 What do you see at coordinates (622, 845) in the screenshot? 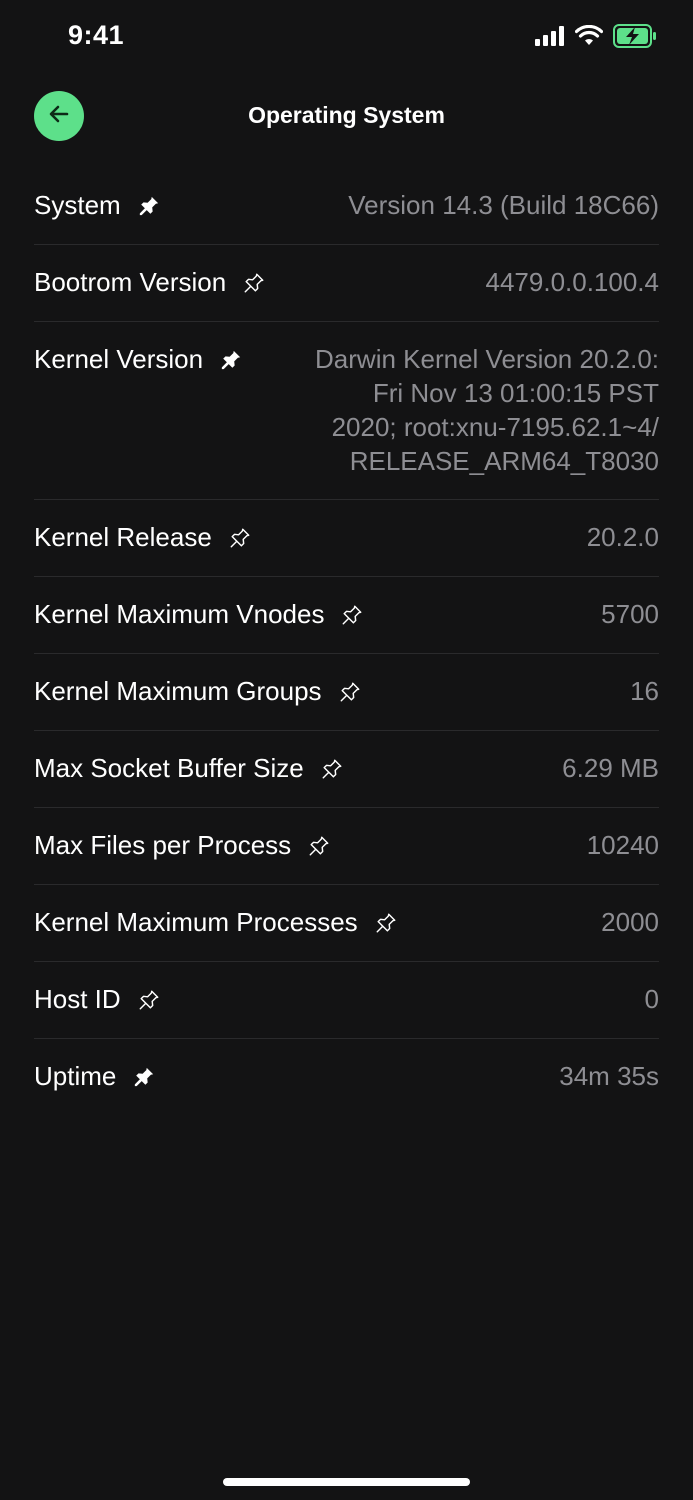
I see `row-value: 10240` at bounding box center [622, 845].